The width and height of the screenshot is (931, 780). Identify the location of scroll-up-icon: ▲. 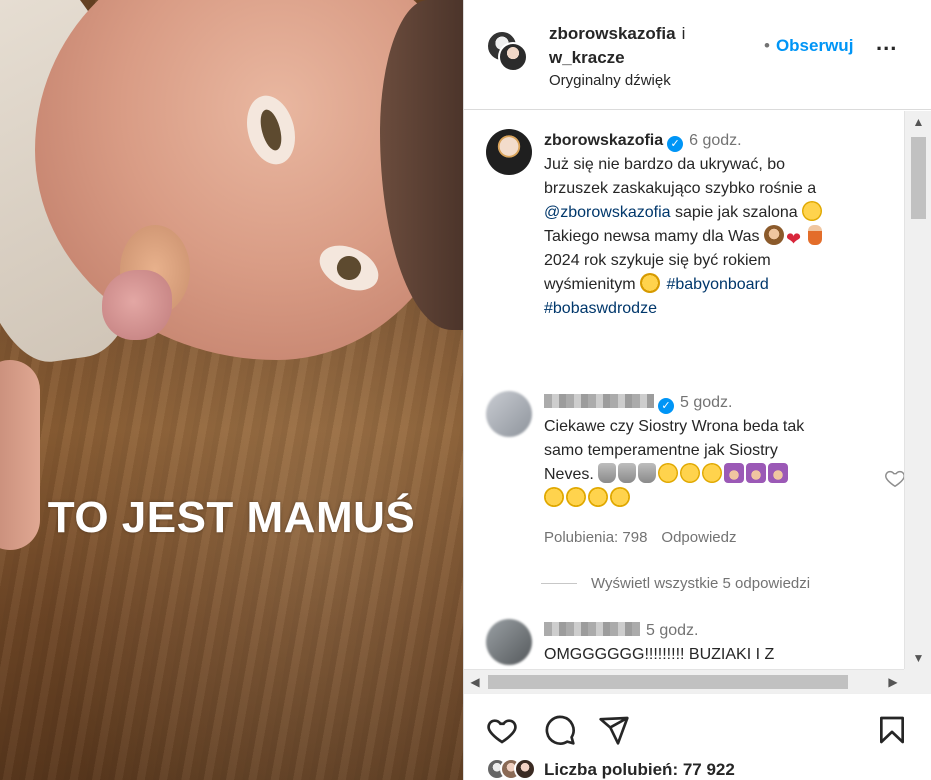
(918, 122).